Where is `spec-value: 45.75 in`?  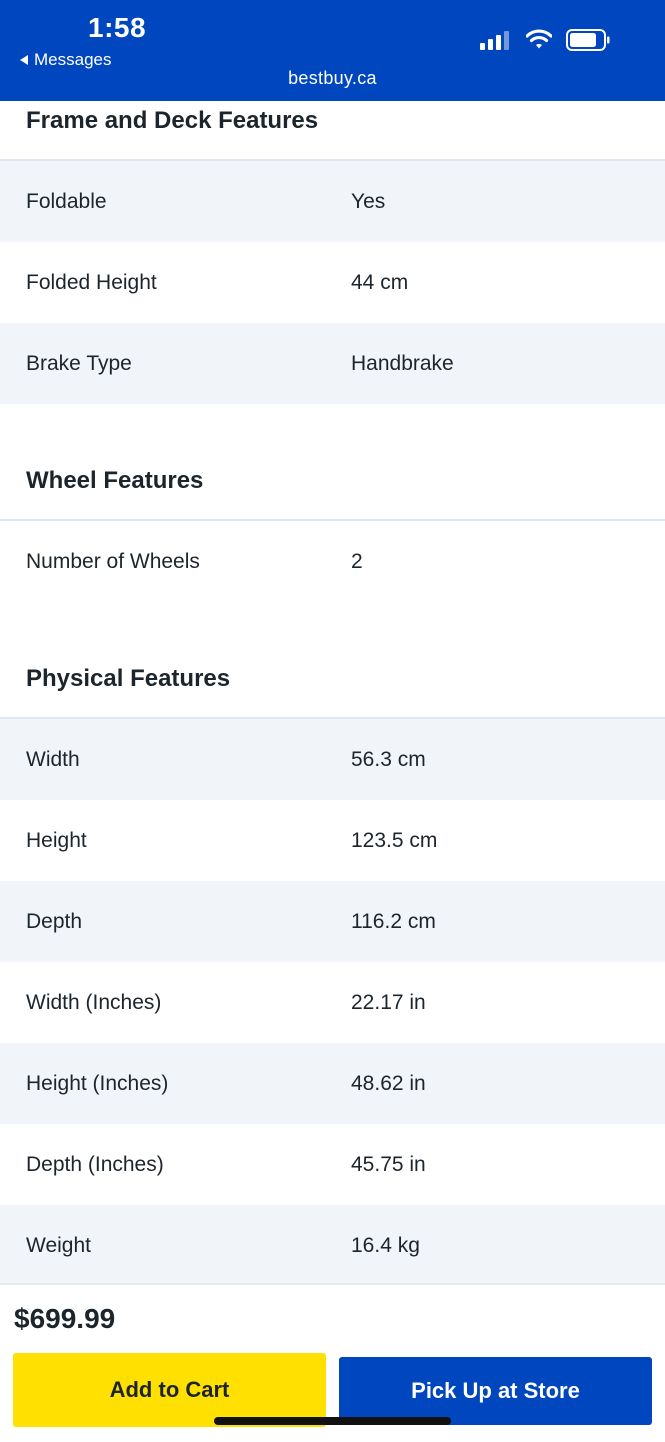
spec-value: 45.75 in is located at coordinates (388, 1164).